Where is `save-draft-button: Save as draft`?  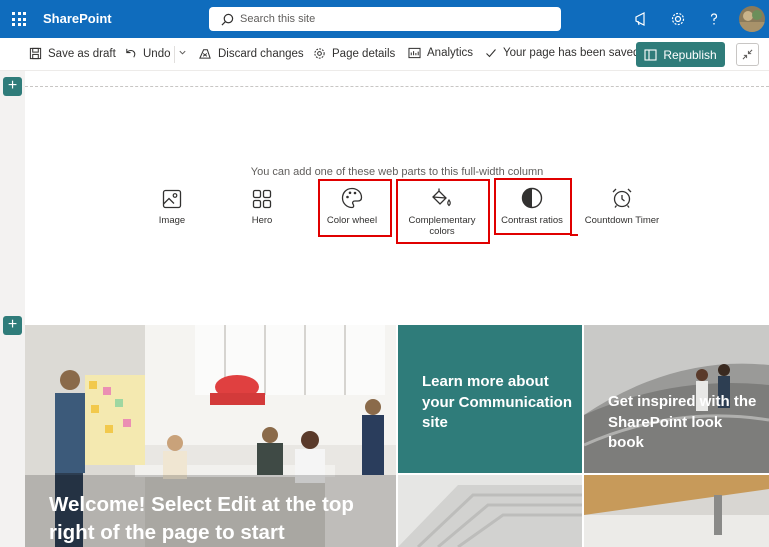 save-draft-button: Save as draft is located at coordinates (72, 53).